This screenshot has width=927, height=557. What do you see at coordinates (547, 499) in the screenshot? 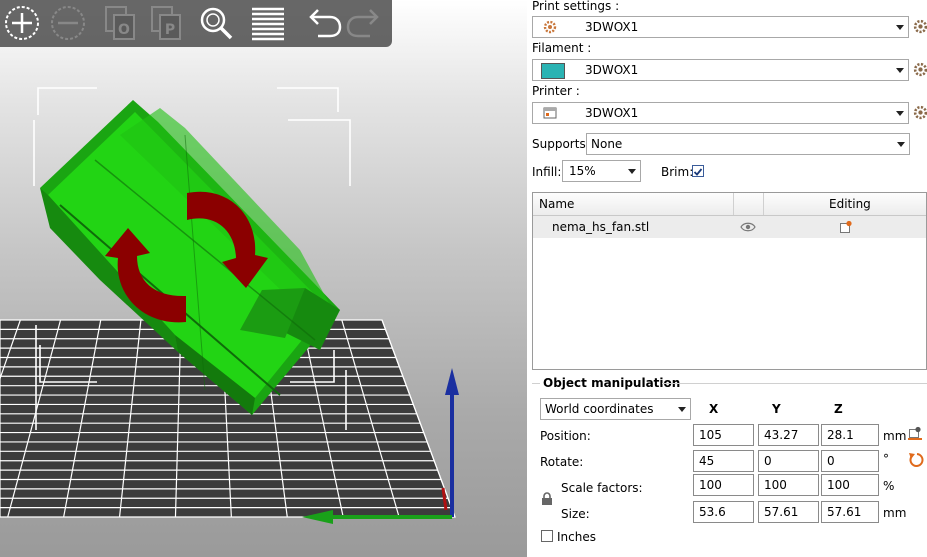
I see `lock-icon` at bounding box center [547, 499].